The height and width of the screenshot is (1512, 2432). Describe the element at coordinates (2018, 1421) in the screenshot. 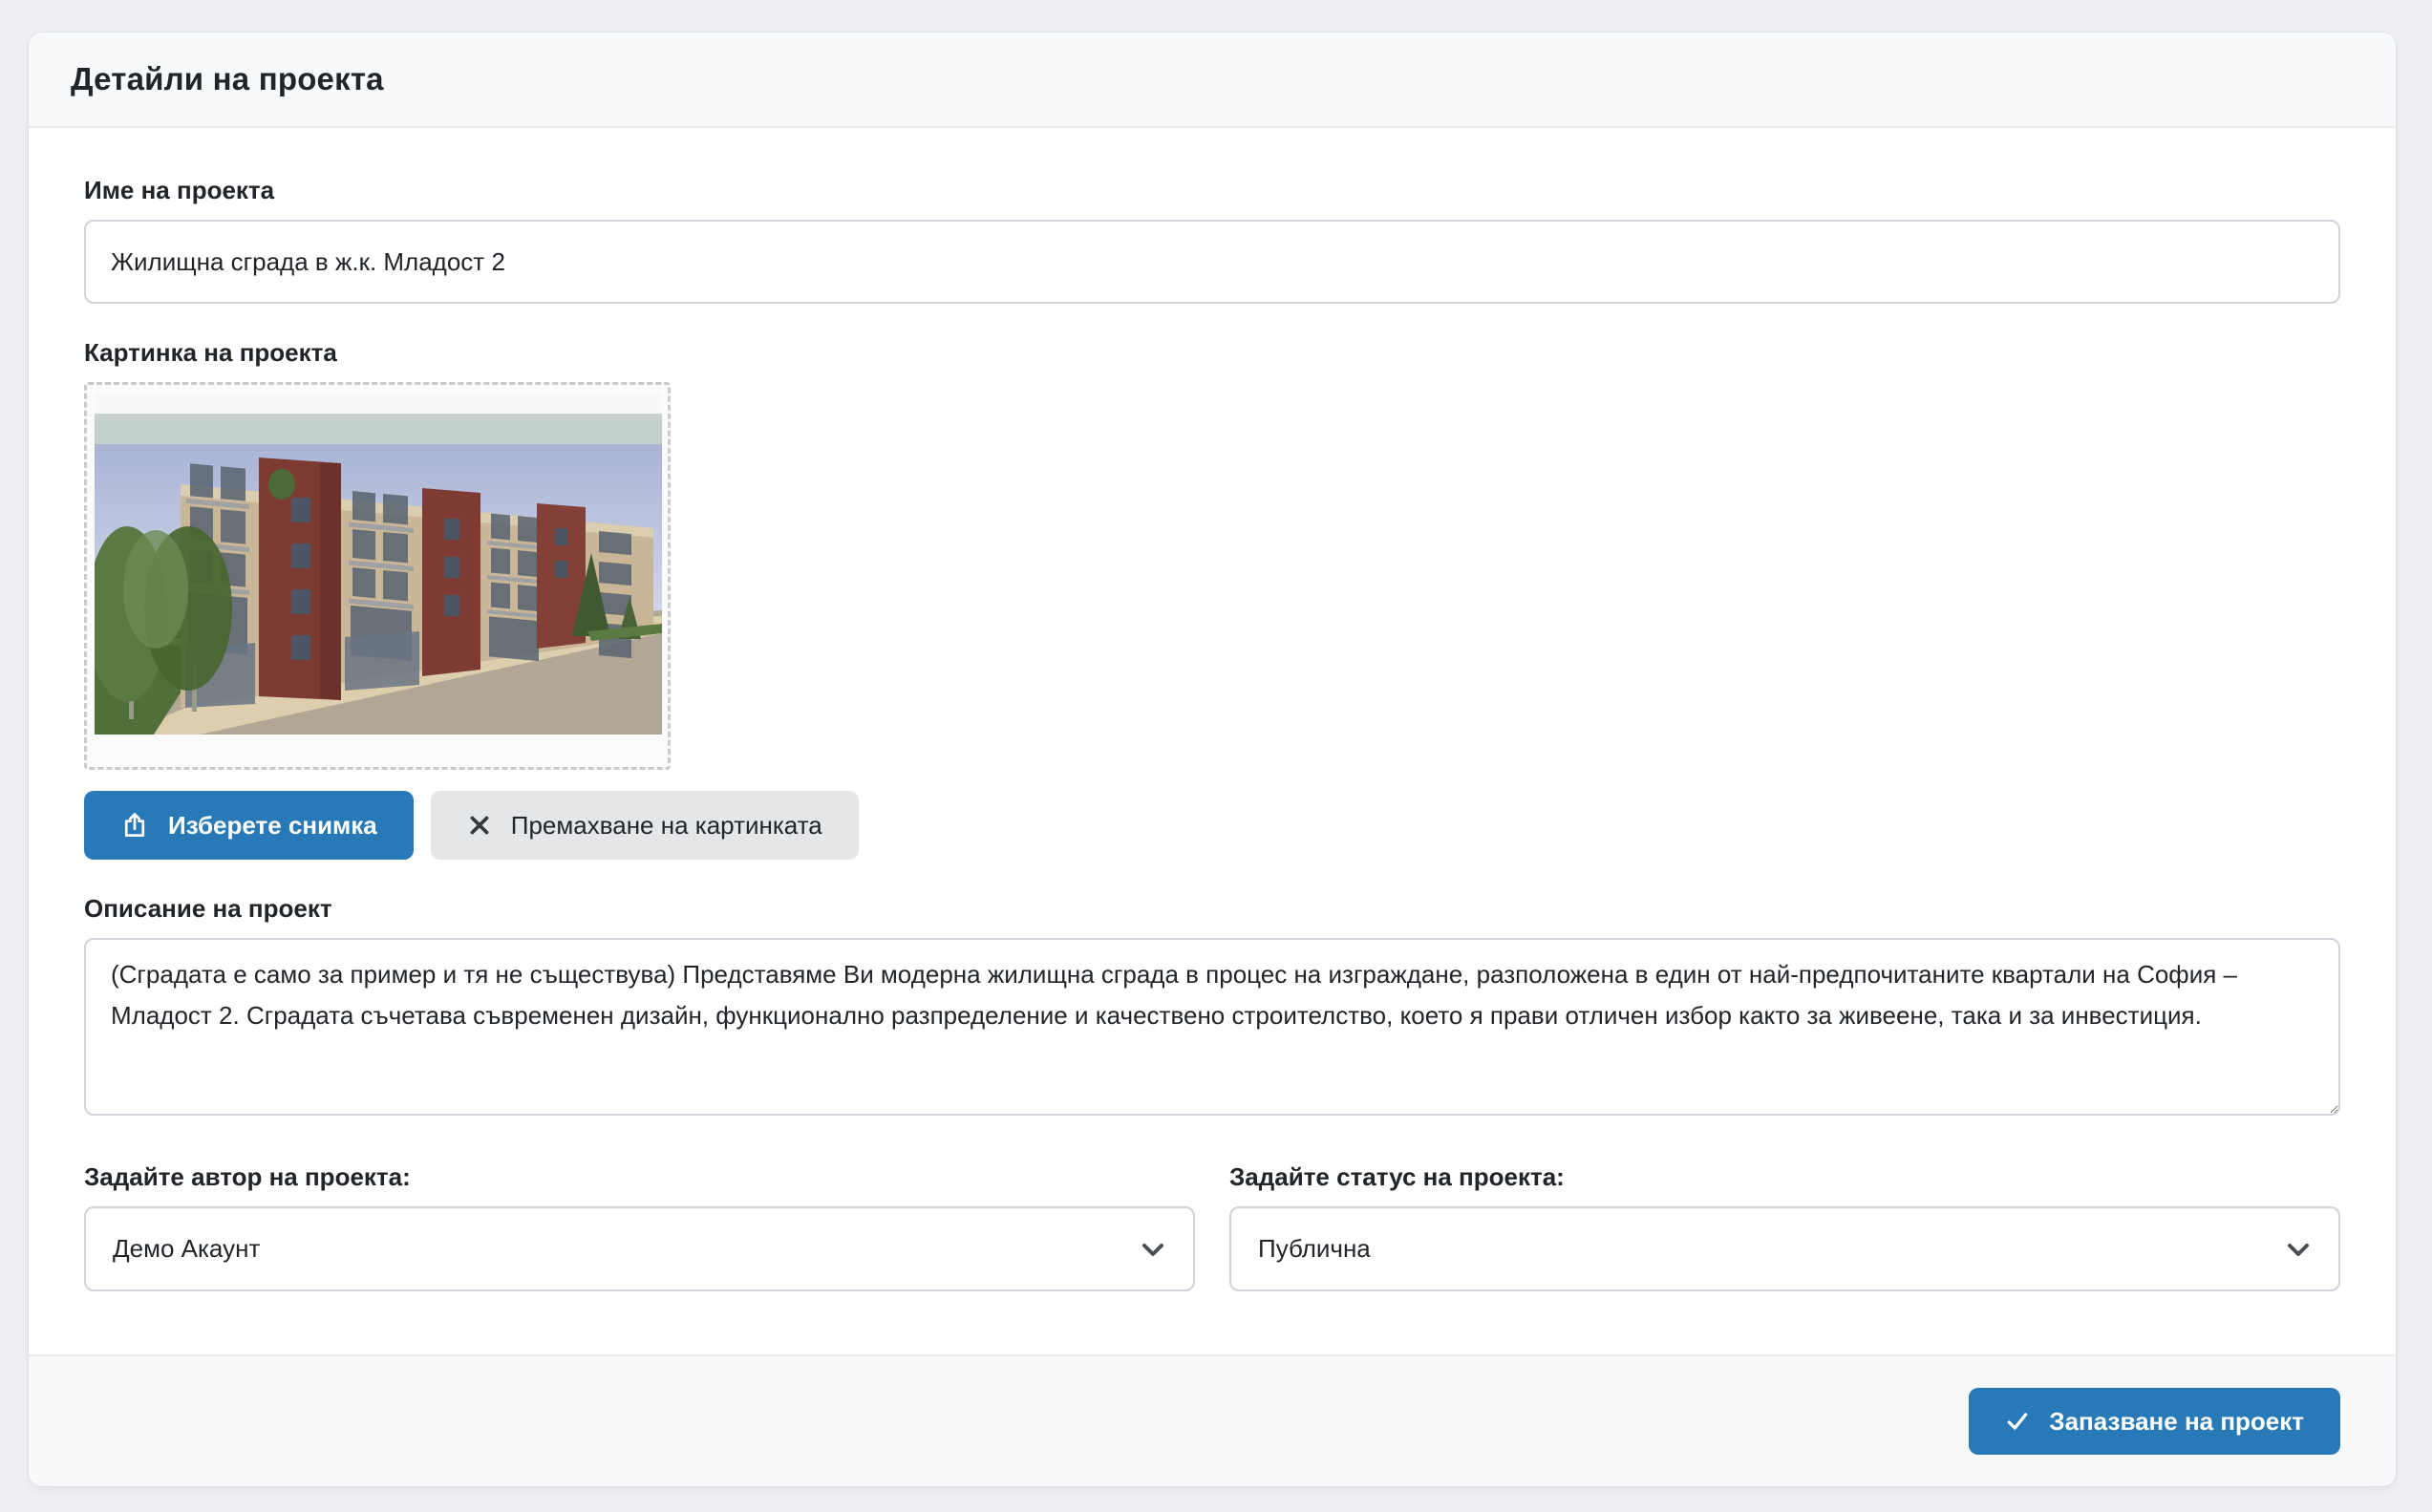

I see `check-icon` at that location.